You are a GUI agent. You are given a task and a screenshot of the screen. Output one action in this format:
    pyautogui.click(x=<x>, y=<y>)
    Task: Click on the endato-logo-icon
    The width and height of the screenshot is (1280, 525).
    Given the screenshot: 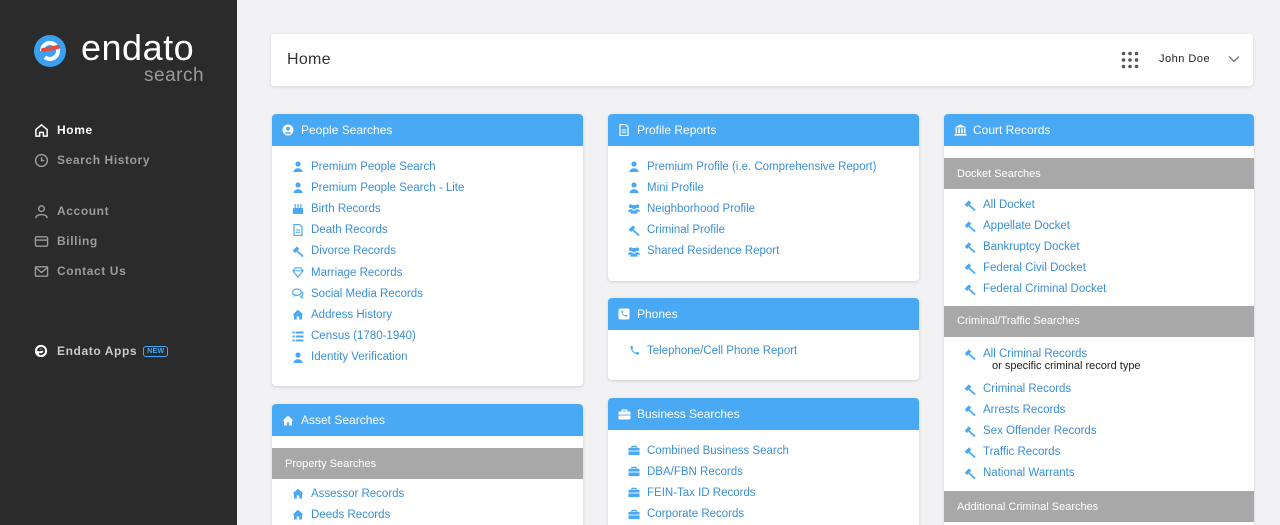 What is the action you would take?
    pyautogui.click(x=50, y=51)
    